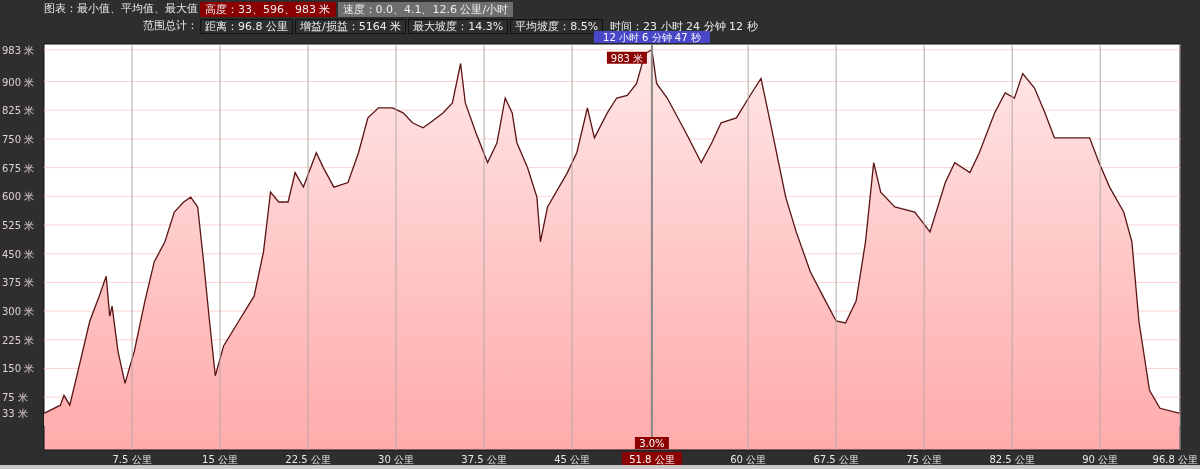 This screenshot has width=1200, height=469. I want to click on axis-label: 75 米, so click(15, 398).